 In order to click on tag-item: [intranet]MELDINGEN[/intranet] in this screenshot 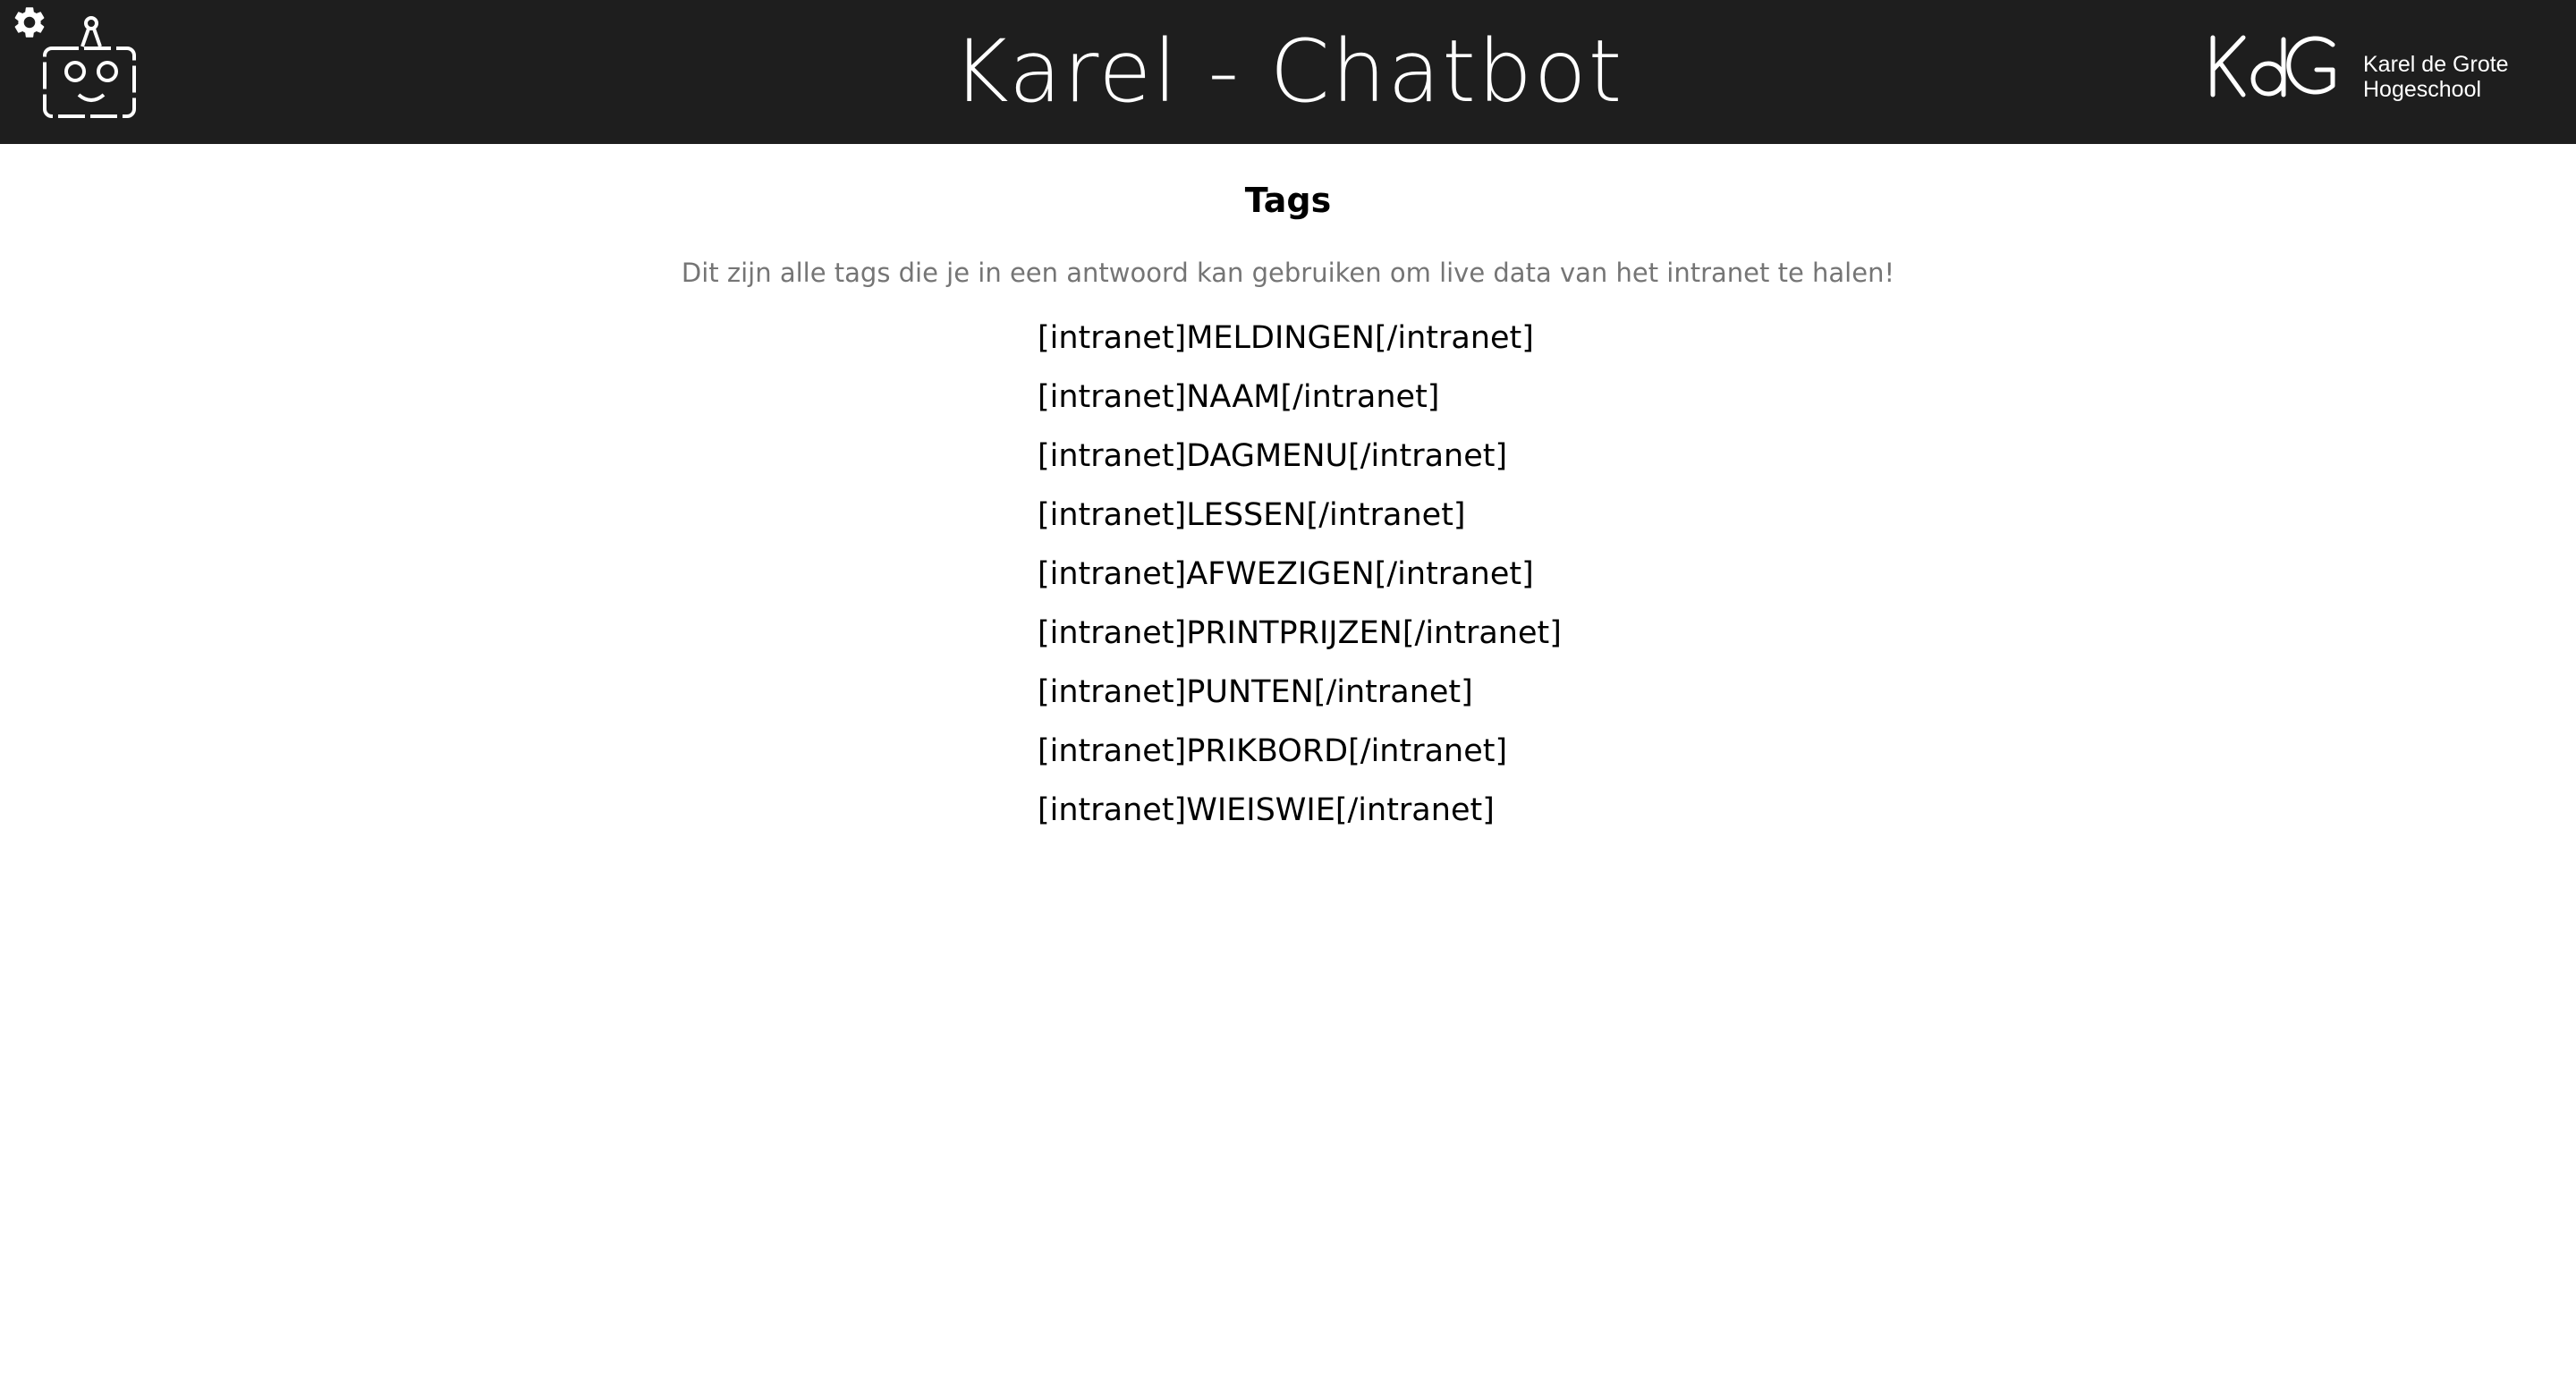, I will do `click(1286, 338)`.